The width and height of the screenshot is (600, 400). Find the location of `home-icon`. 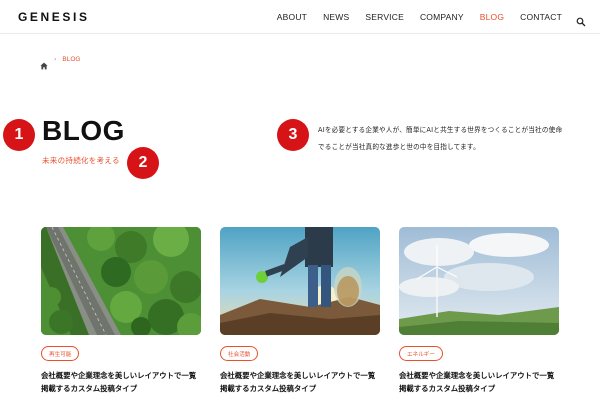

home-icon is located at coordinates (44, 62).